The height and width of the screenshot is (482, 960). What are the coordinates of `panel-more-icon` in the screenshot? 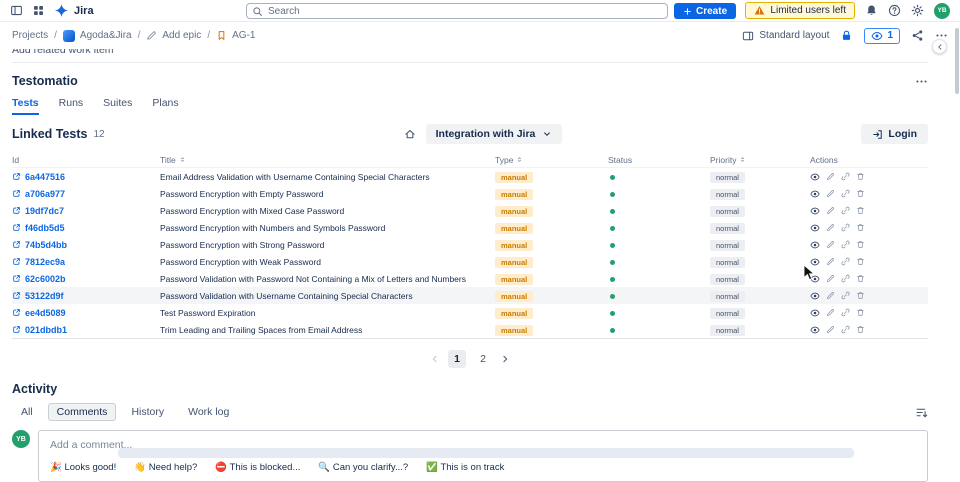 It's located at (921, 81).